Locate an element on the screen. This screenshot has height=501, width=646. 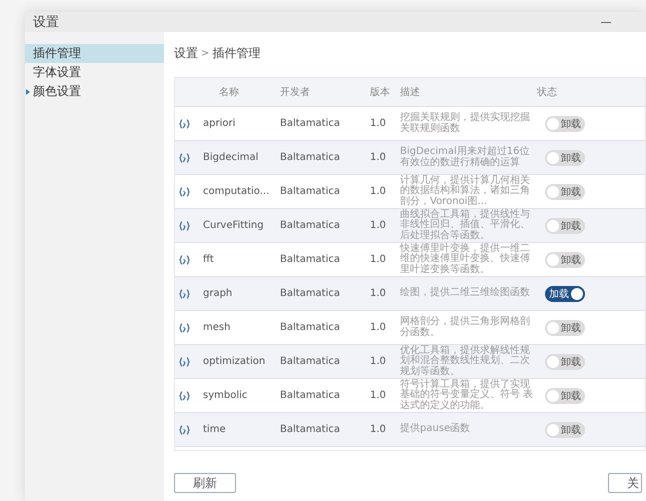
description-cell-text: 优化工具箱，提供求解线性规划和混合整数线性规划、二次规划等函数。 is located at coordinates (465, 362).